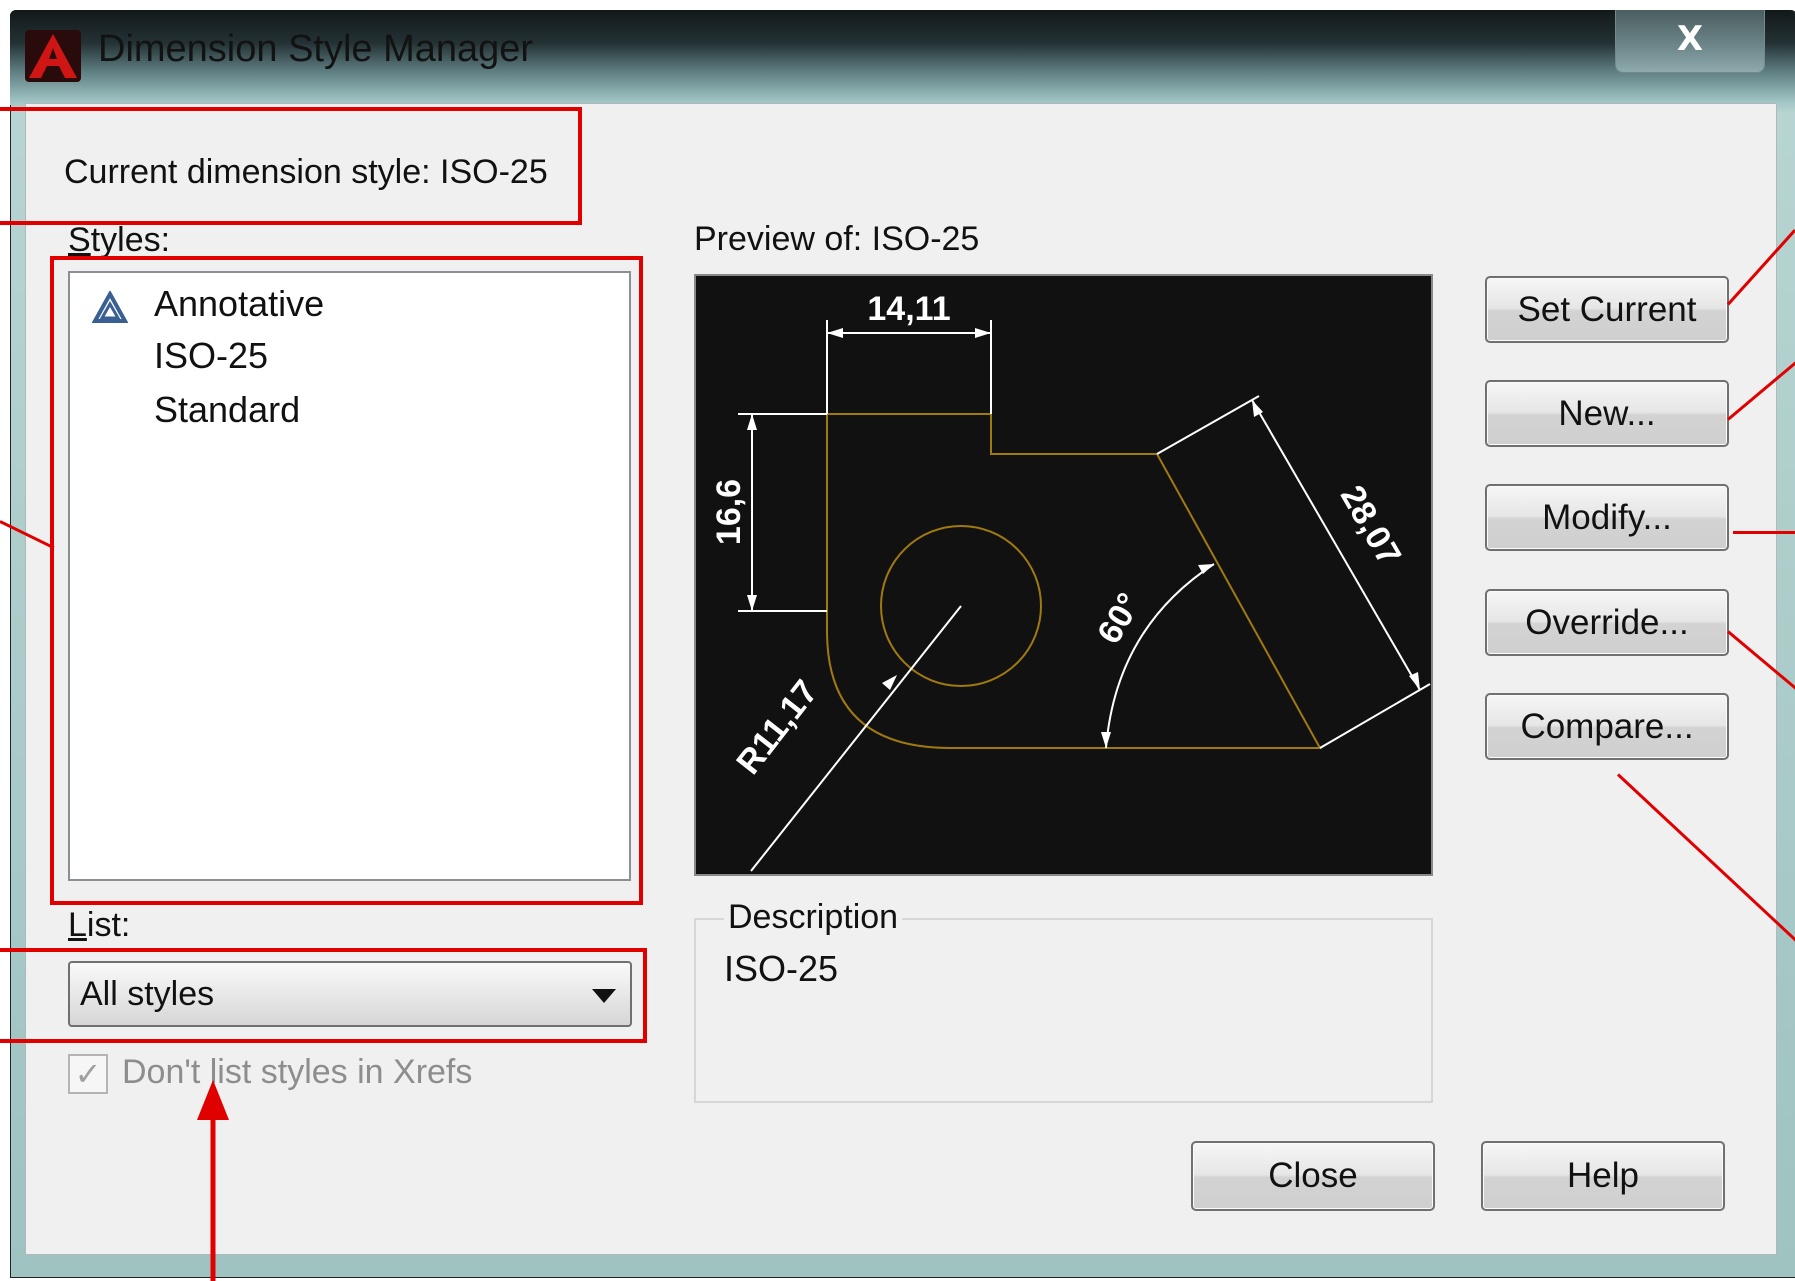 This screenshot has height=1281, width=1795. What do you see at coordinates (1074, 581) in the screenshot?
I see `part-outline` at bounding box center [1074, 581].